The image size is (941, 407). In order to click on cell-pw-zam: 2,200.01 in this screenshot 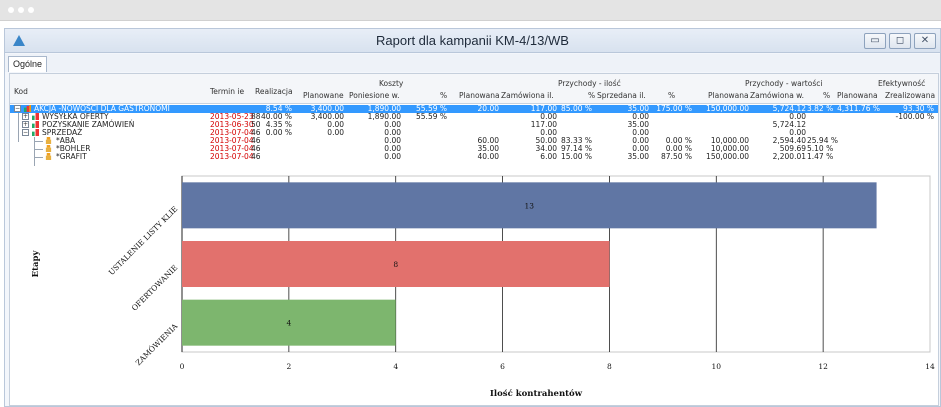, I will do `click(789, 156)`.